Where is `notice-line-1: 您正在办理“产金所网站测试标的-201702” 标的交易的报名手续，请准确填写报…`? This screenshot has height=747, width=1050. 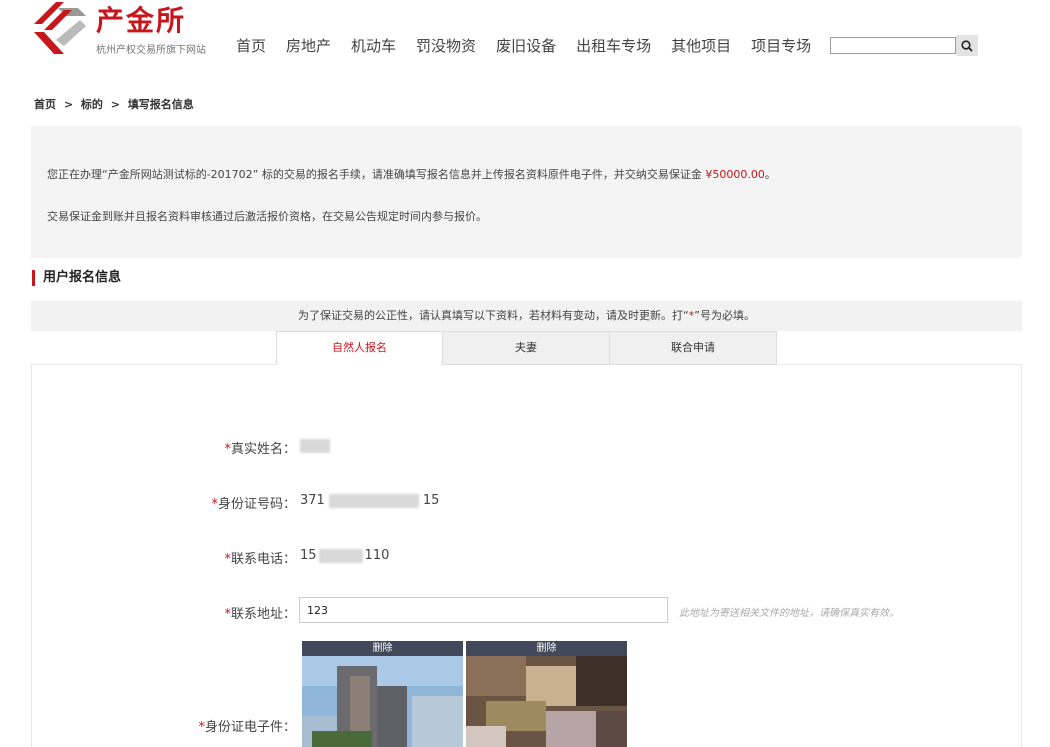
notice-line-1: 您正在办理“产金所网站测试标的-201702” 标的交易的报名手续，请准确填写报… is located at coordinates (411, 174).